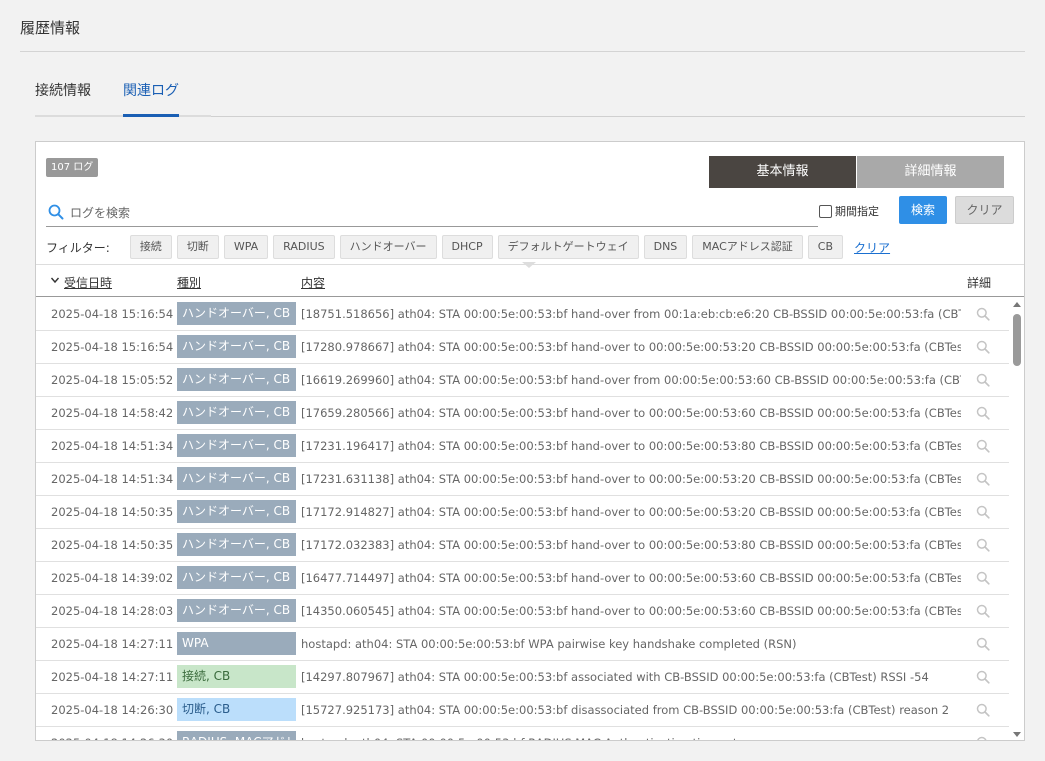 The width and height of the screenshot is (1045, 761). Describe the element at coordinates (50, 28) in the screenshot. I see `page-title: 履歴情報` at that location.